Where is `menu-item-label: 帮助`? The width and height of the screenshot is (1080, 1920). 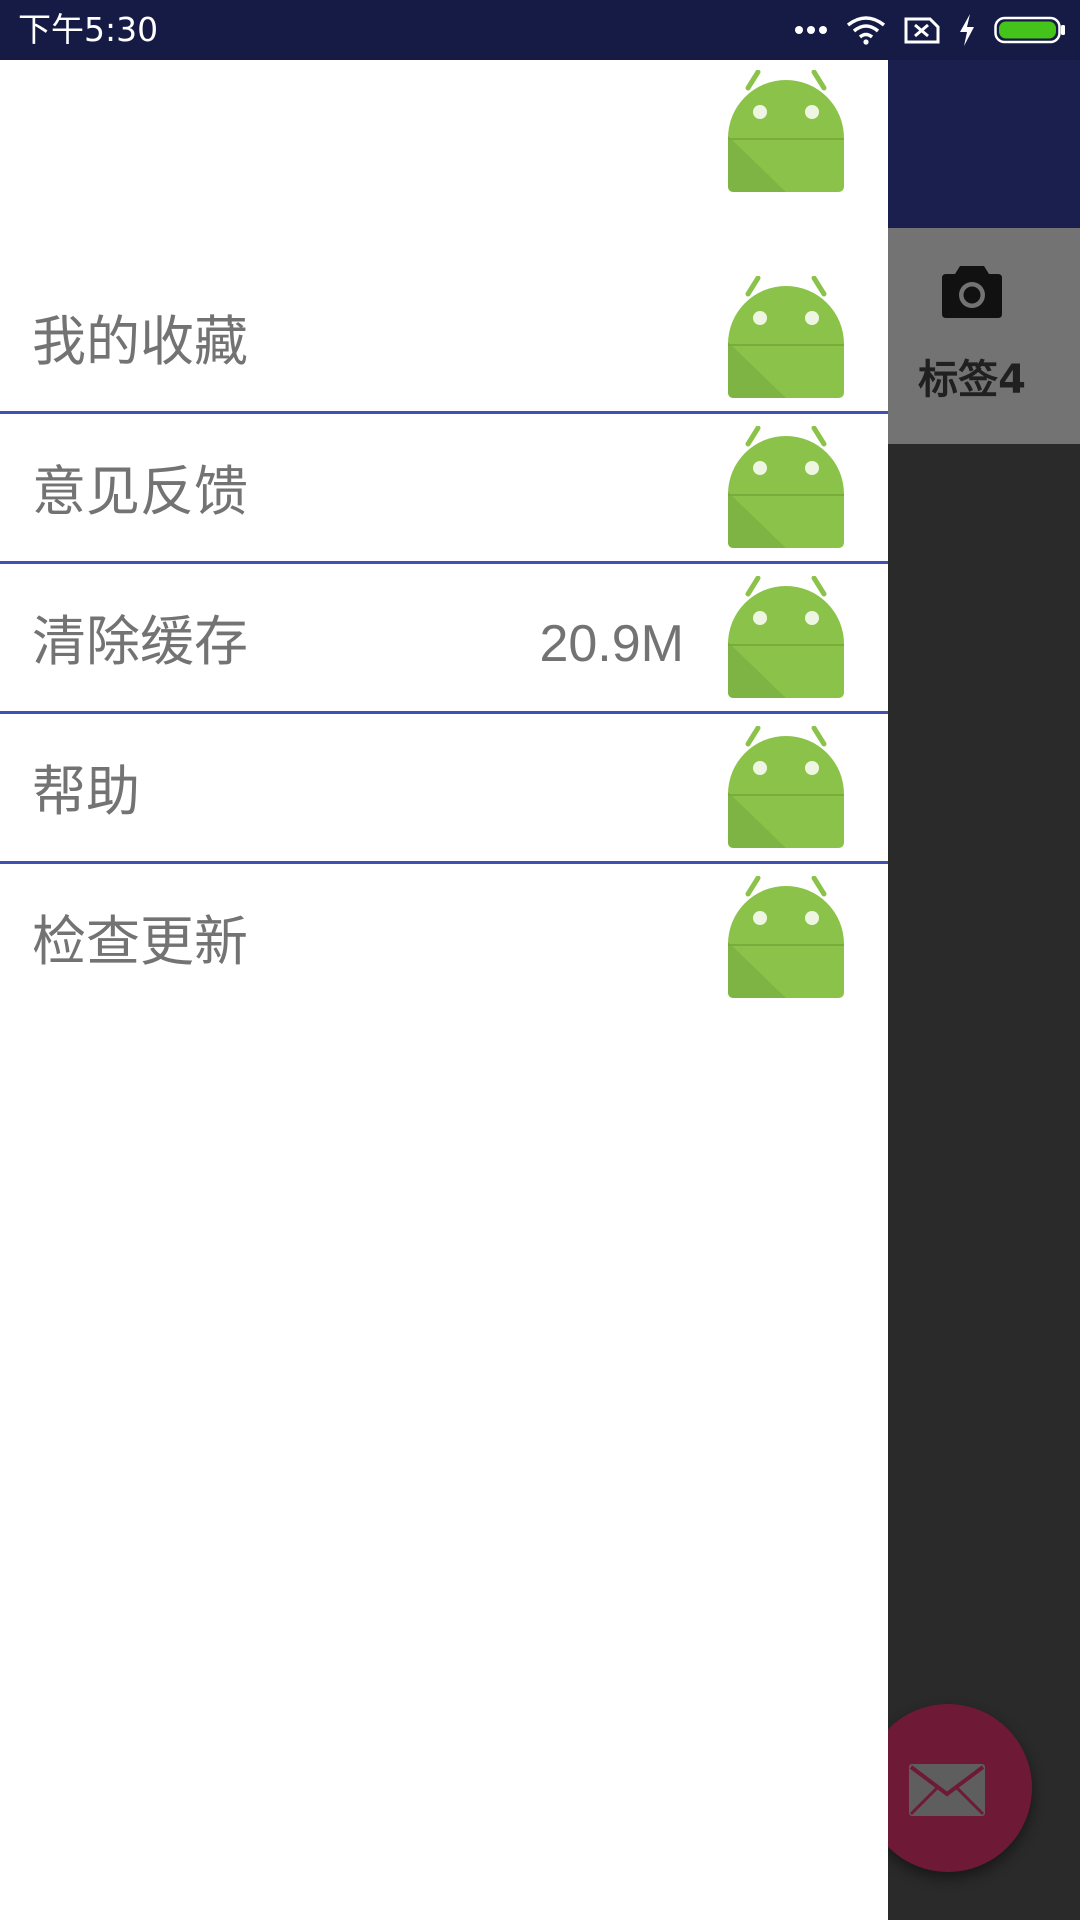 menu-item-label: 帮助 is located at coordinates (86, 791).